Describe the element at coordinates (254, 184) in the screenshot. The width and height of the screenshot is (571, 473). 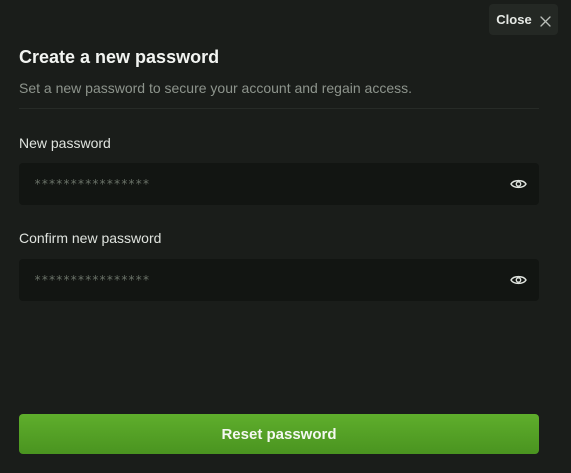
I see `new-password-input` at that location.